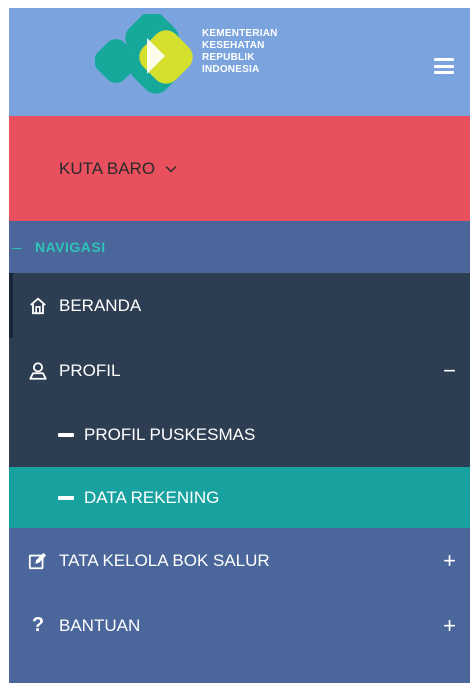 Image resolution: width=470 pixels, height=683 pixels. I want to click on menu-item-label: PROFIL, so click(90, 370).